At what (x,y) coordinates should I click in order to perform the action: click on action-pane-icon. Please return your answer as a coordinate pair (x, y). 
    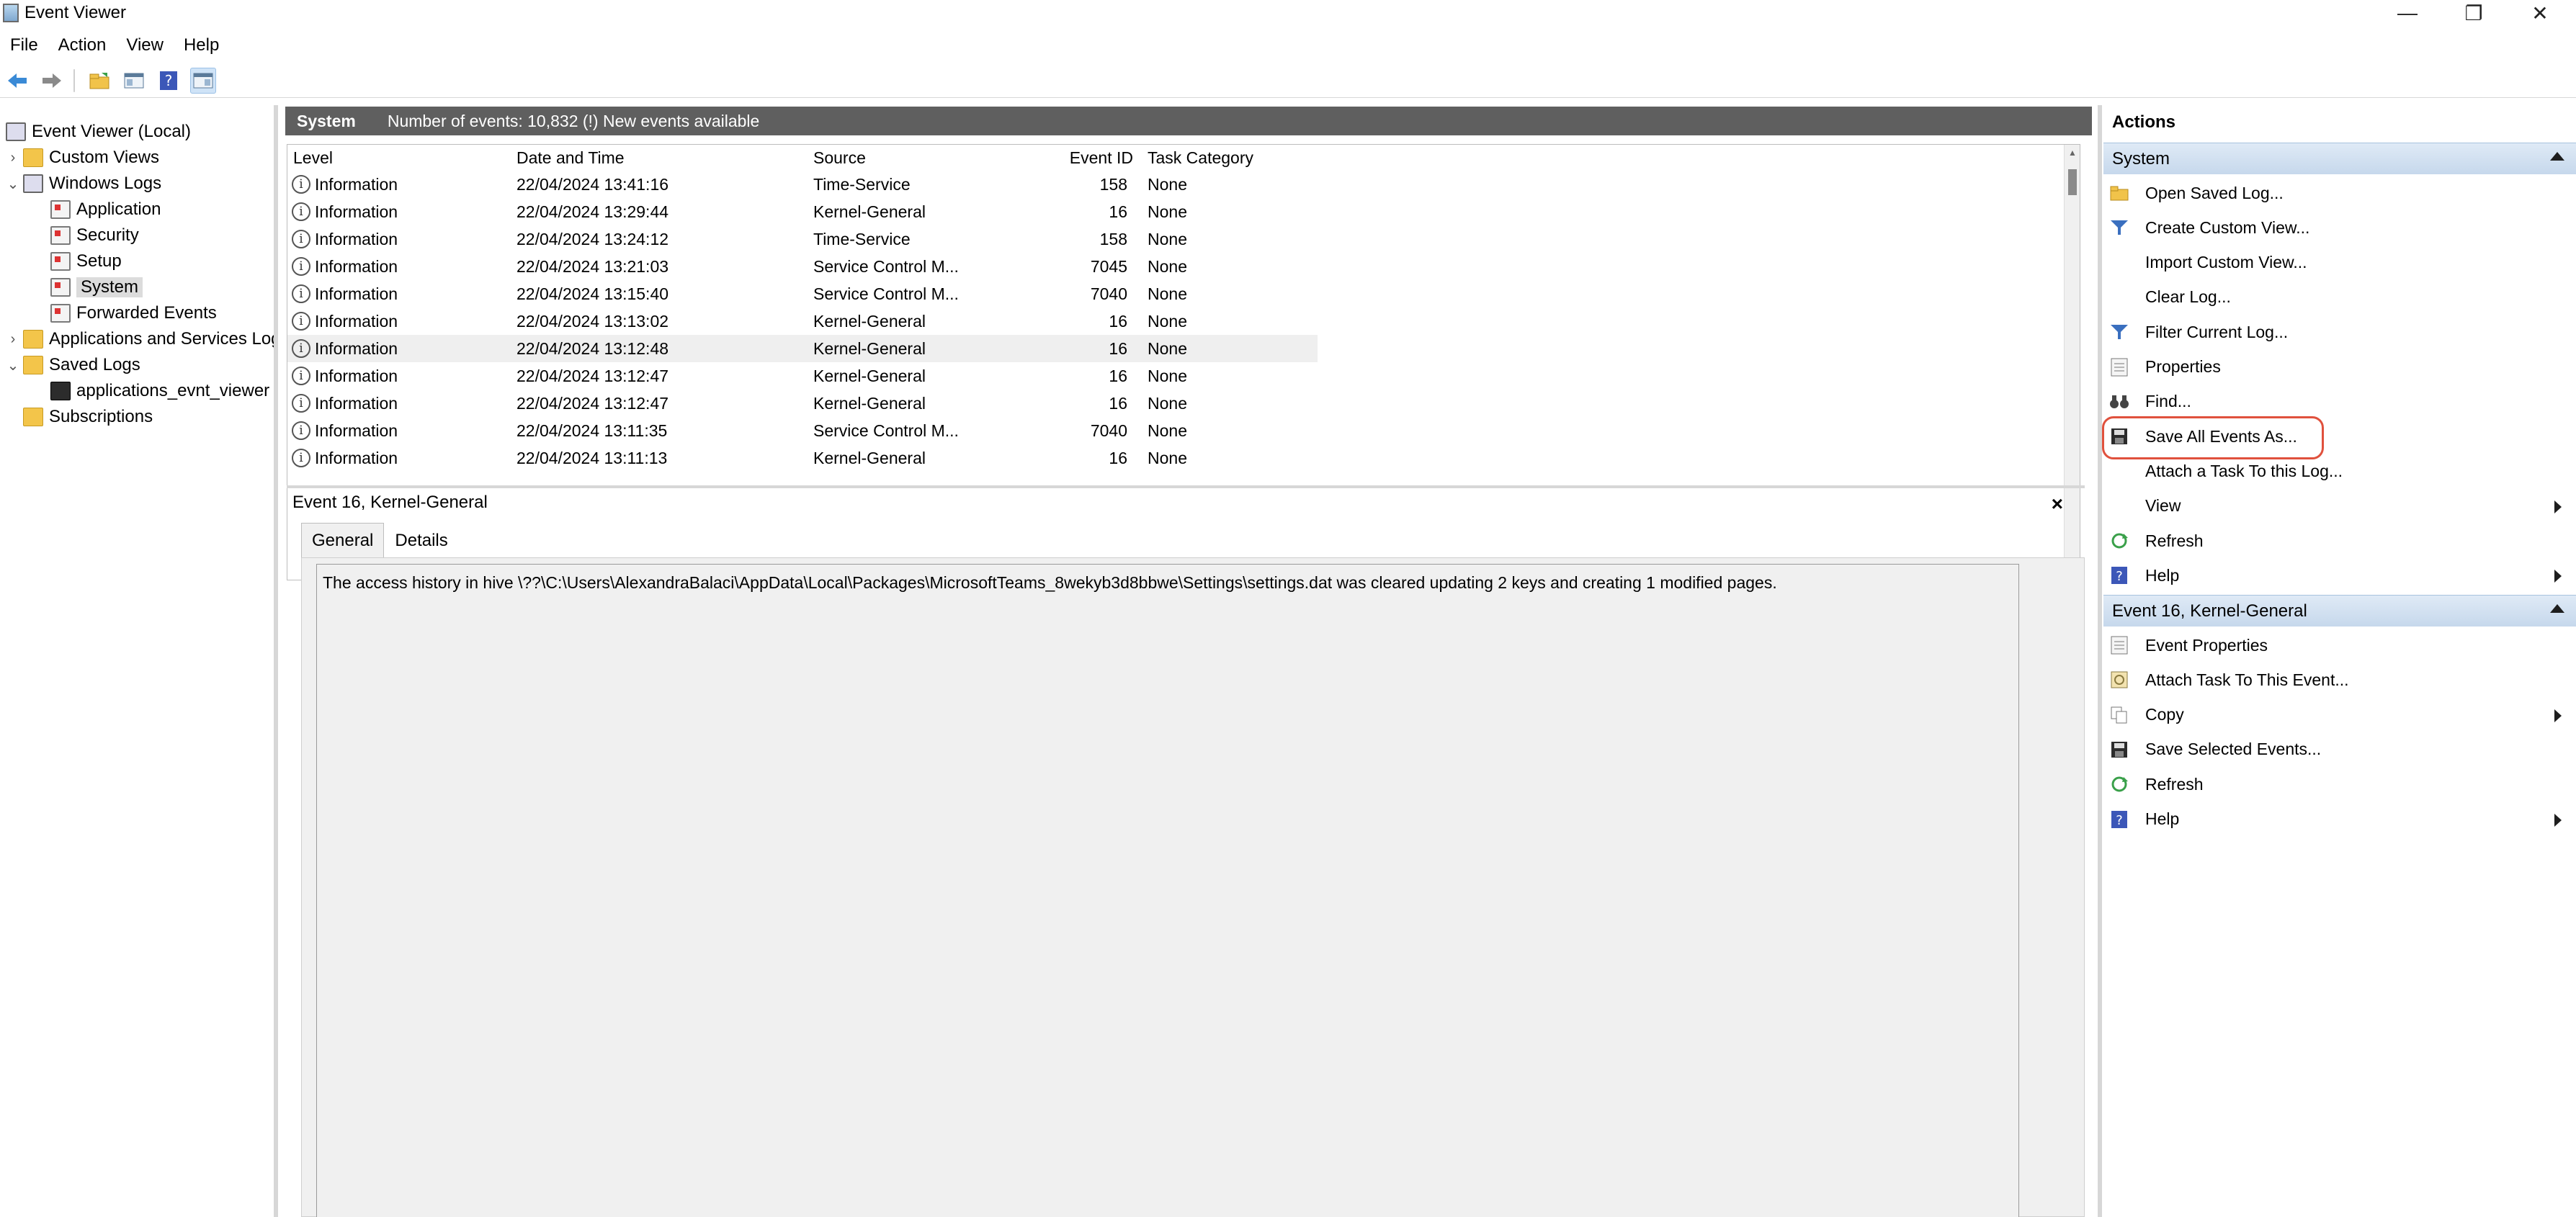
    Looking at the image, I should click on (203, 80).